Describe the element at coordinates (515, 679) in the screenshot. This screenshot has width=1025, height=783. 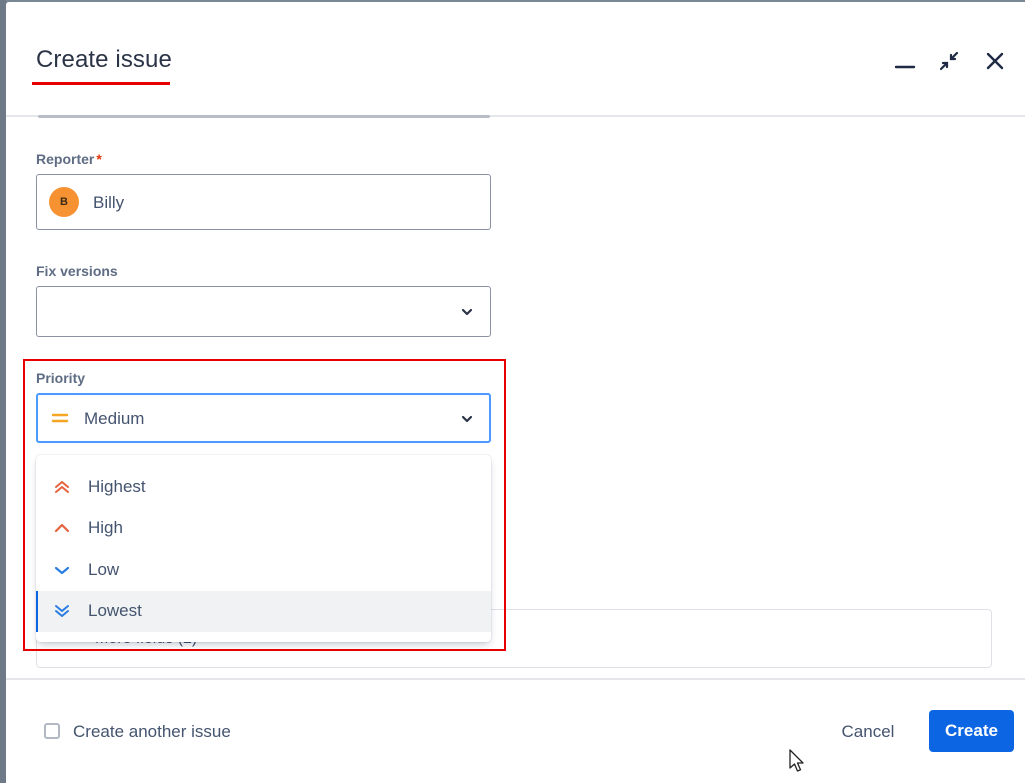
I see `footer-divider` at that location.